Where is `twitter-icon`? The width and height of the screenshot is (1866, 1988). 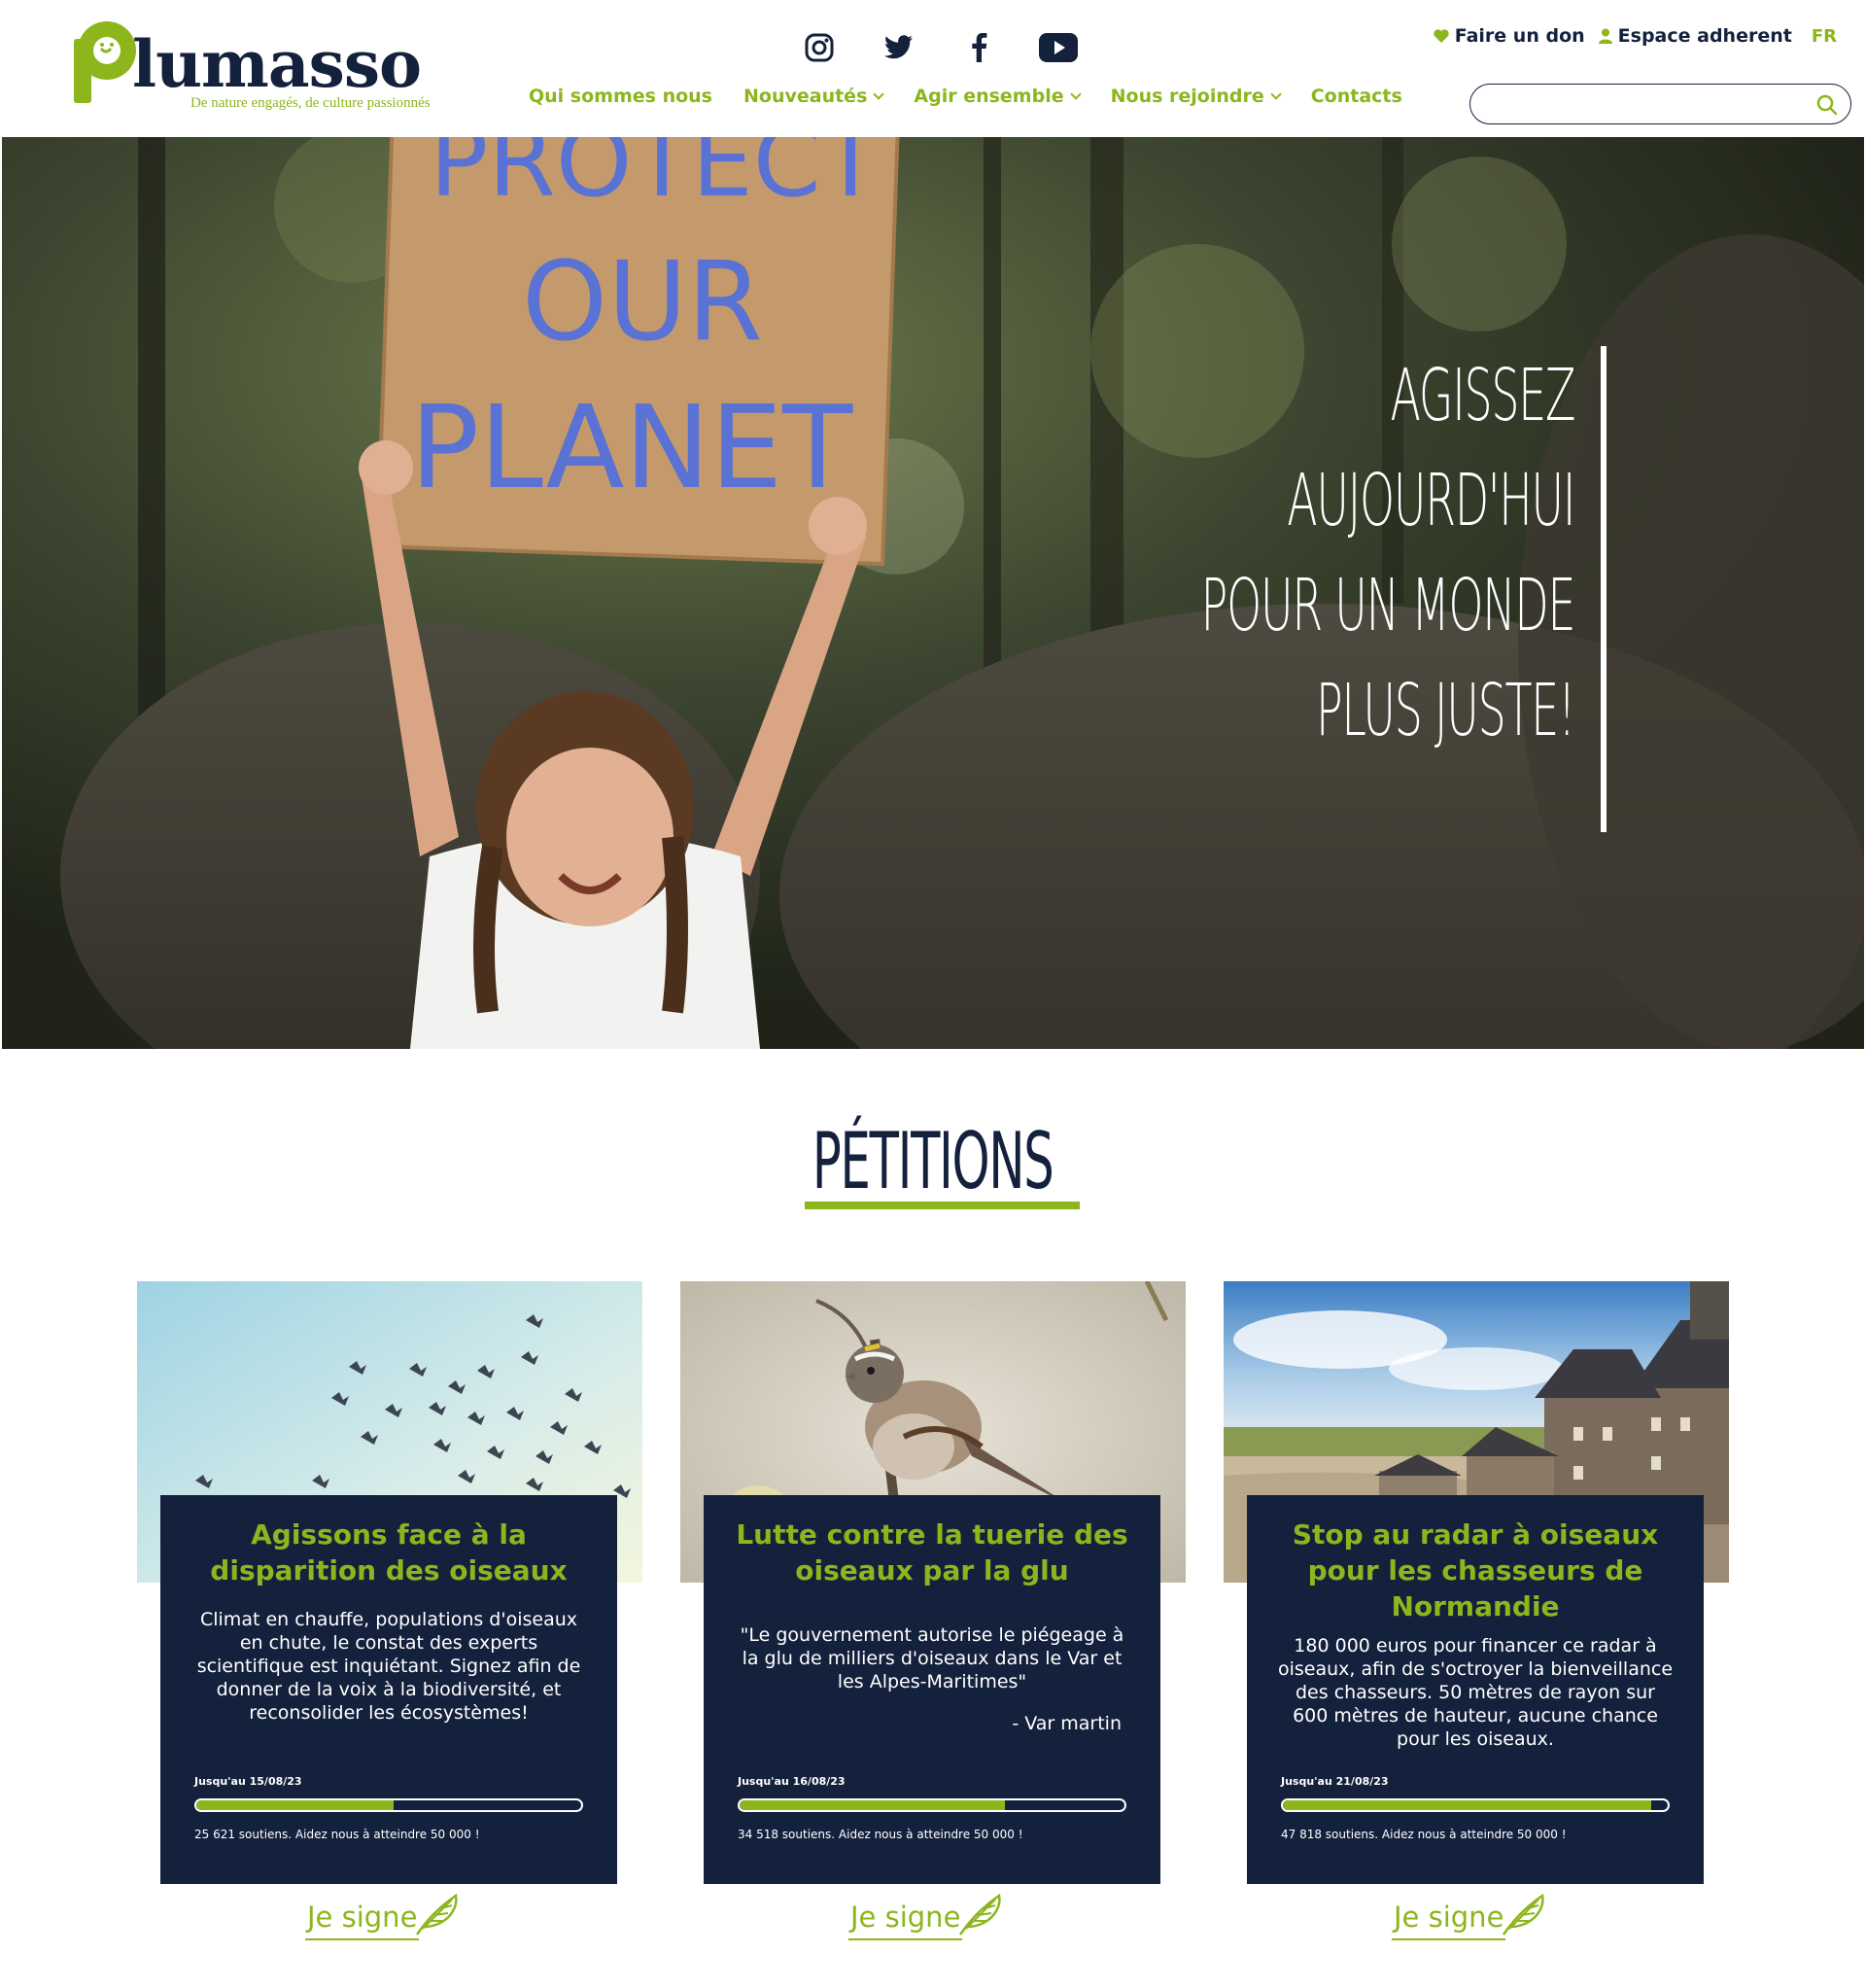 twitter-icon is located at coordinates (899, 48).